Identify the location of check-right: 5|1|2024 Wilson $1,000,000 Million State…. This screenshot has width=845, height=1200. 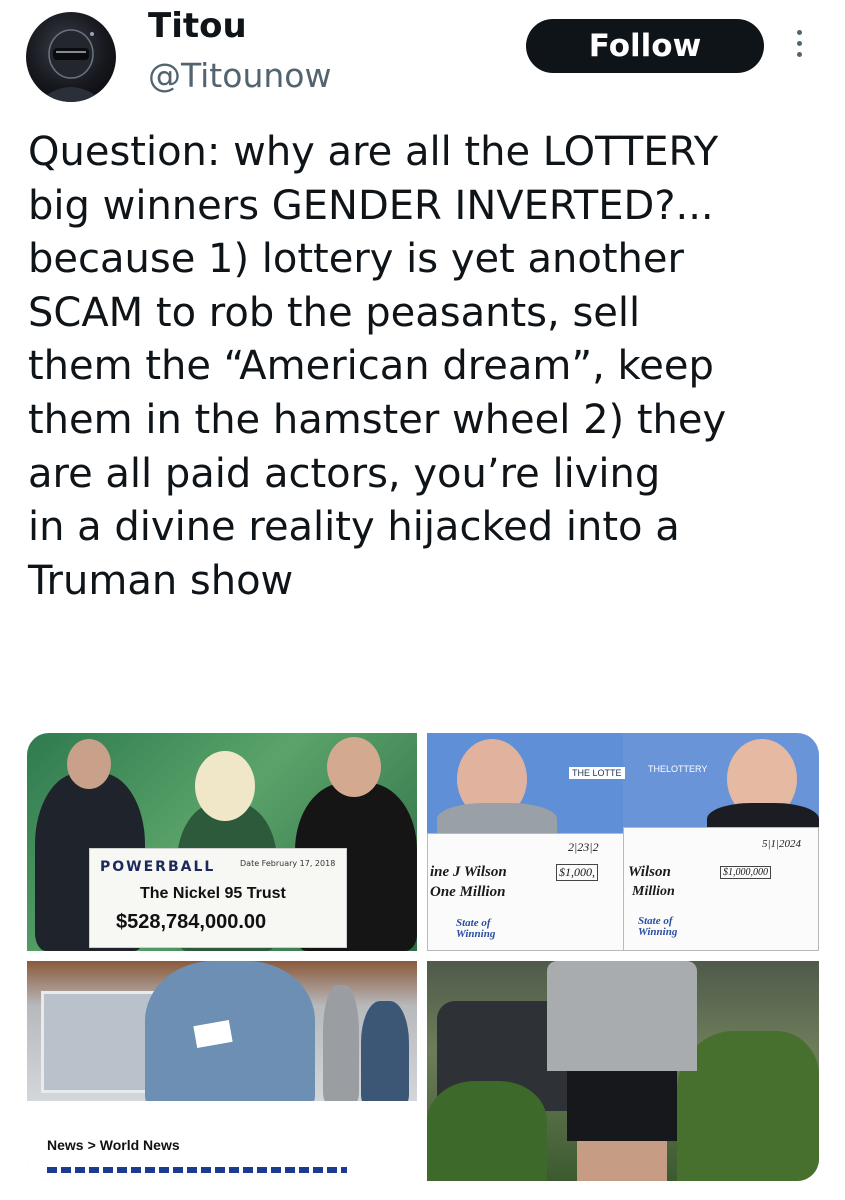
(721, 889).